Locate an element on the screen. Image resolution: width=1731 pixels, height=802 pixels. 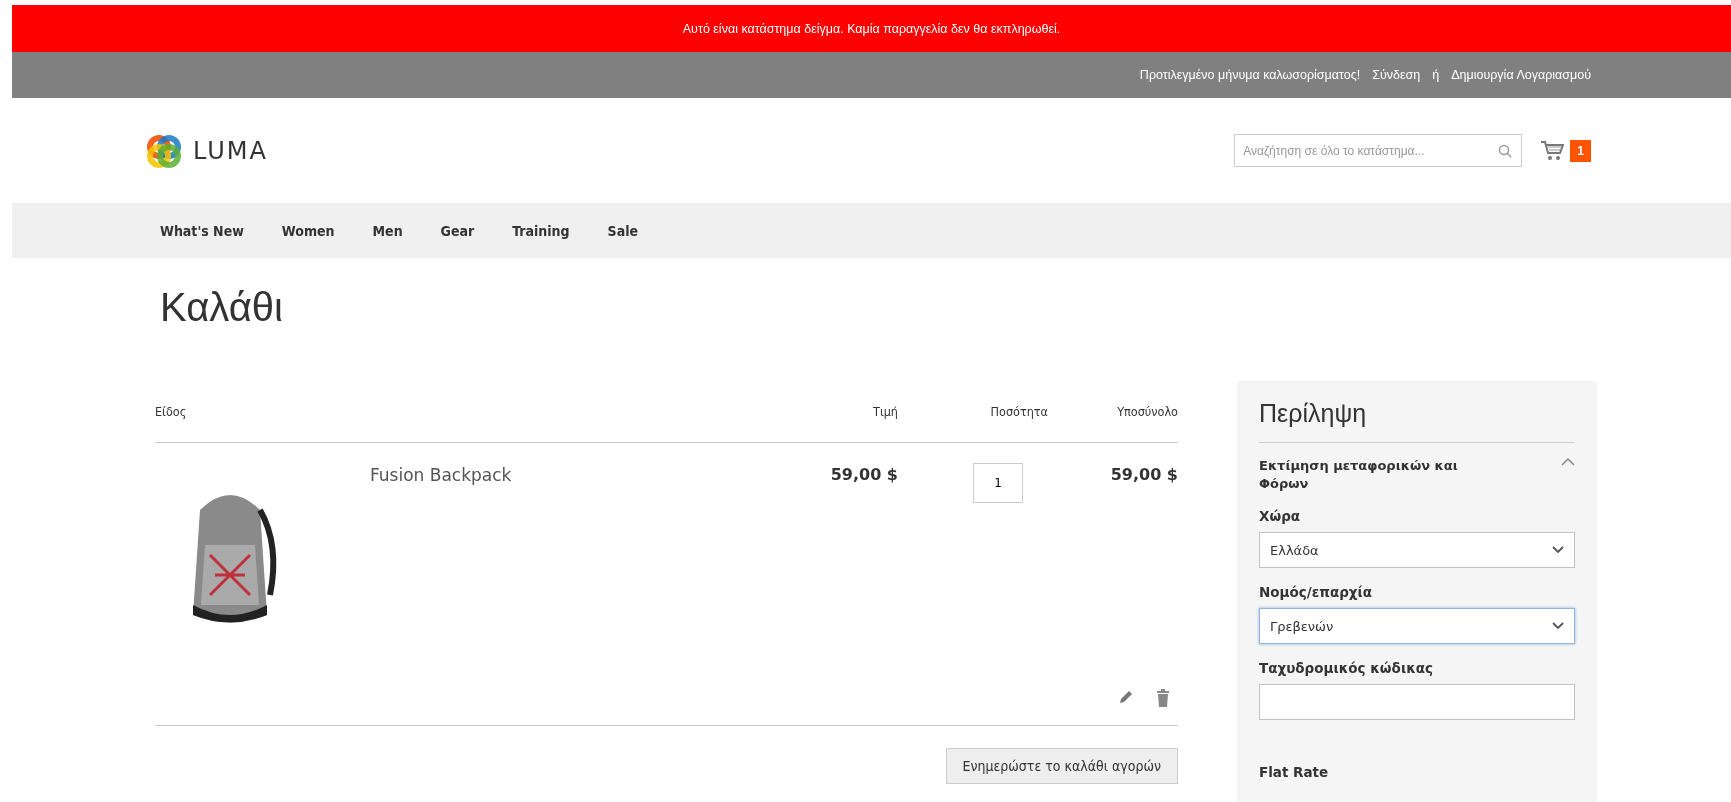
section-title: Εκτίμηση μεταφορικών και Φόρων is located at coordinates (1369, 475).